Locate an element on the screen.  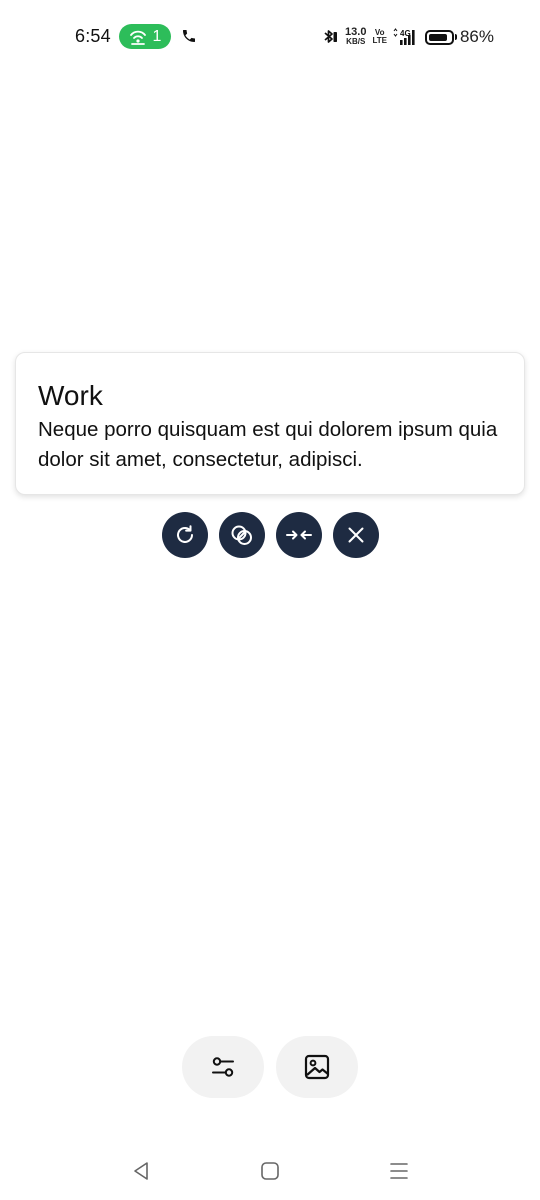
sliders-icon is located at coordinates (223, 1067).